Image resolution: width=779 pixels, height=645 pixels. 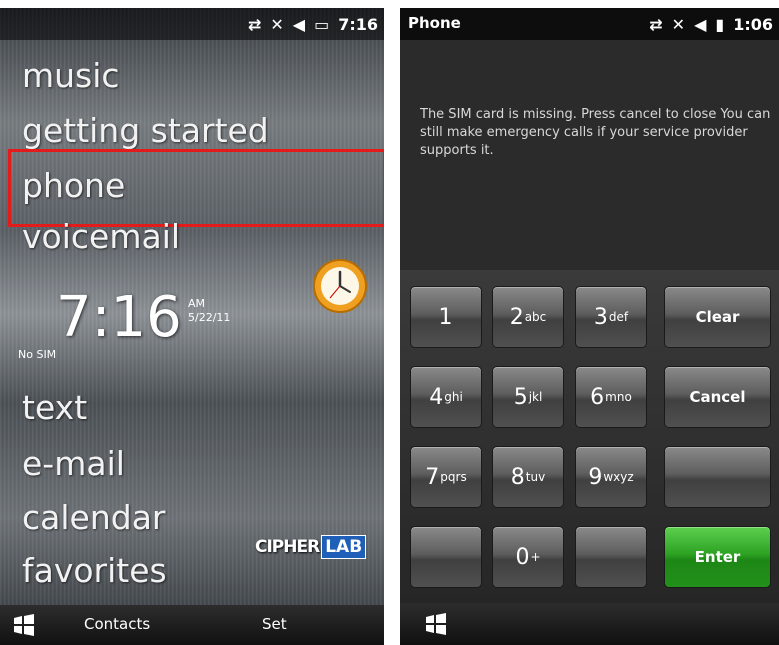 What do you see at coordinates (145, 130) in the screenshot?
I see `menu-item-getting-started: getting started` at bounding box center [145, 130].